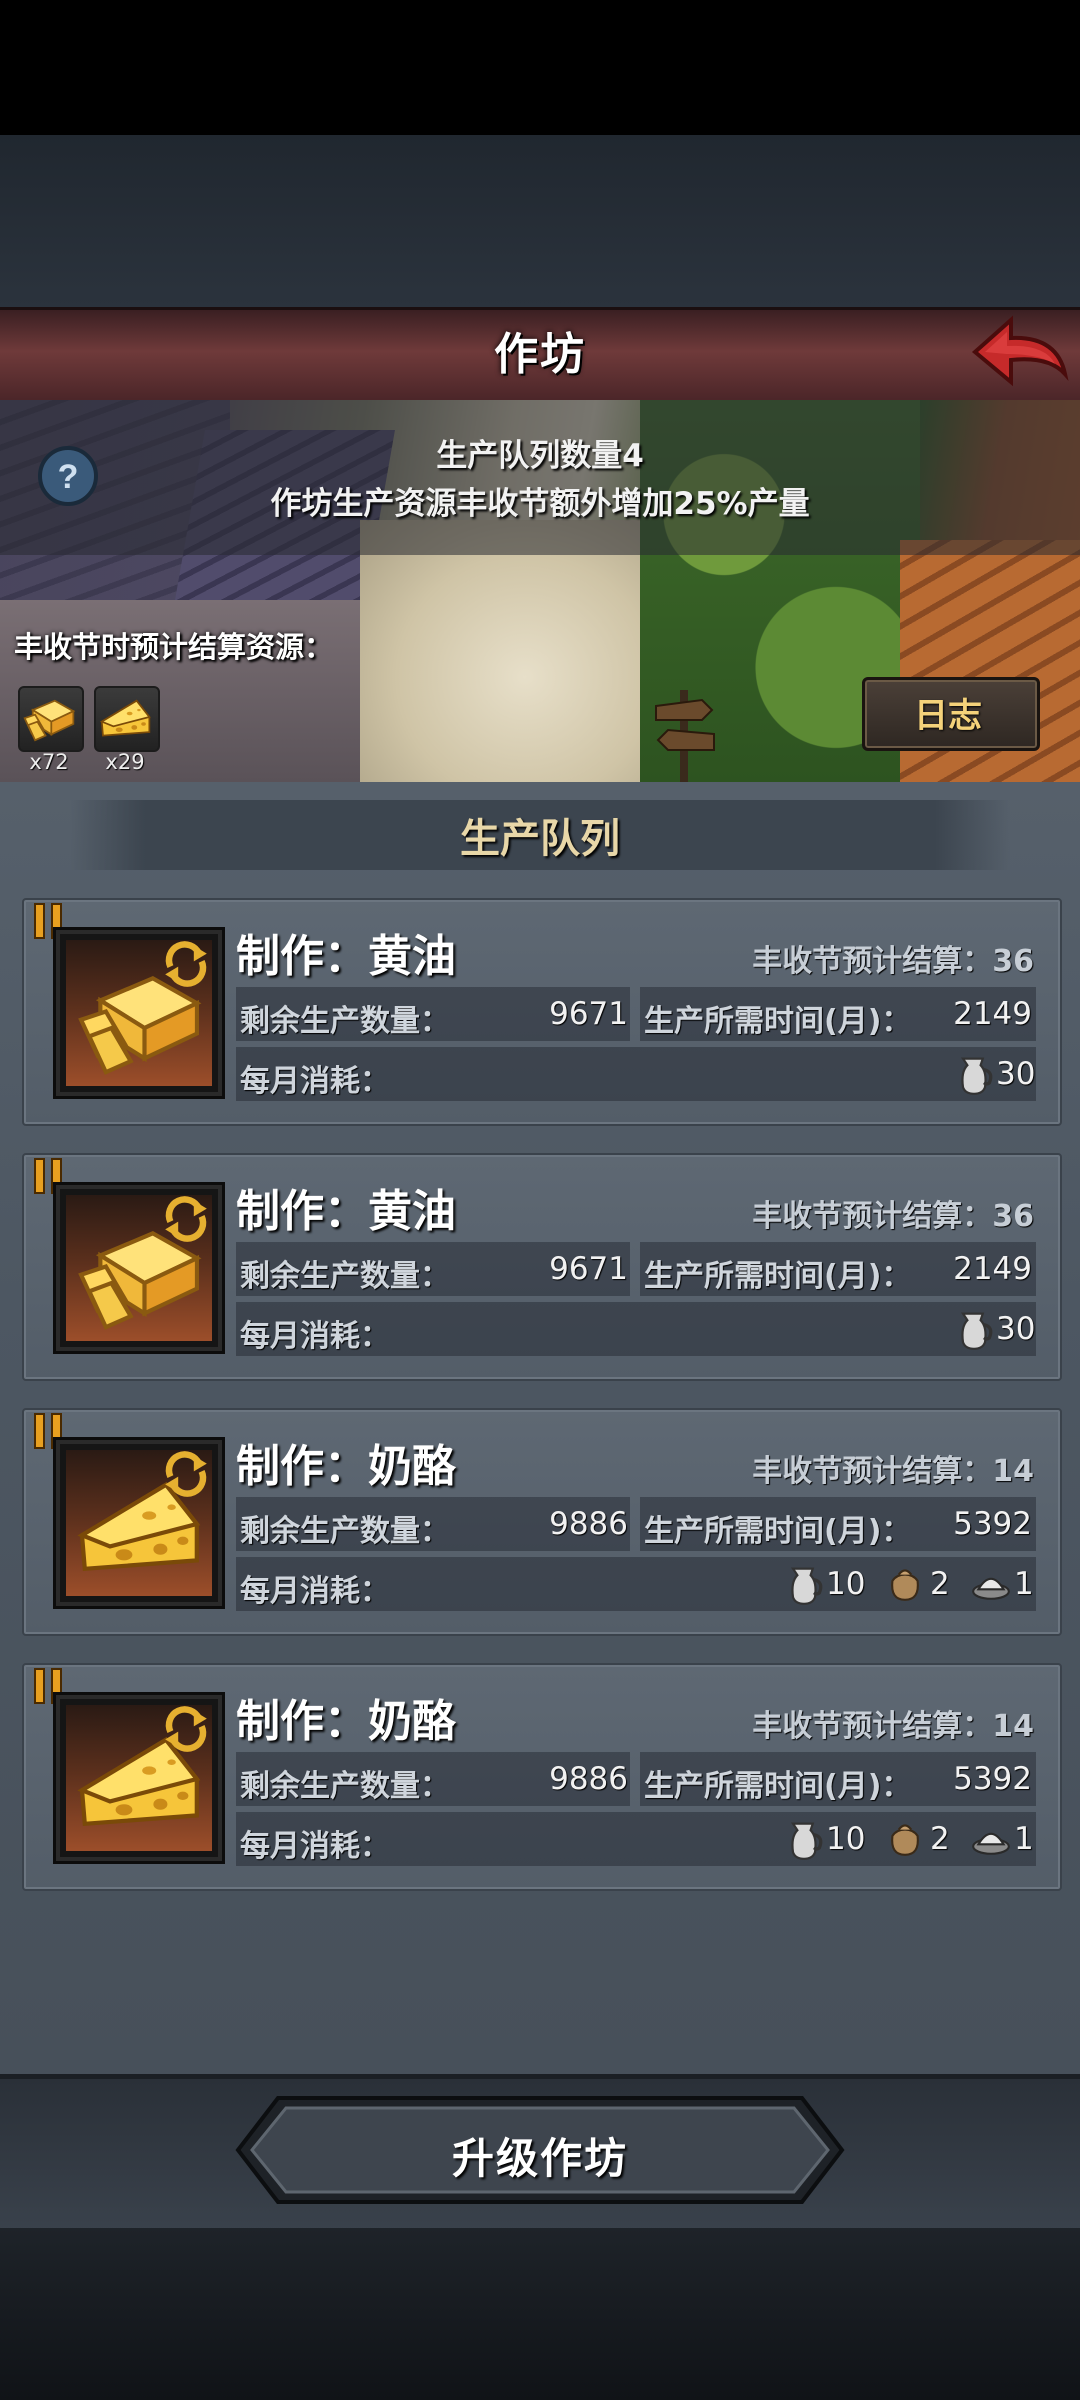 The height and width of the screenshot is (2400, 1080). I want to click on cheese-icon, so click(125, 717).